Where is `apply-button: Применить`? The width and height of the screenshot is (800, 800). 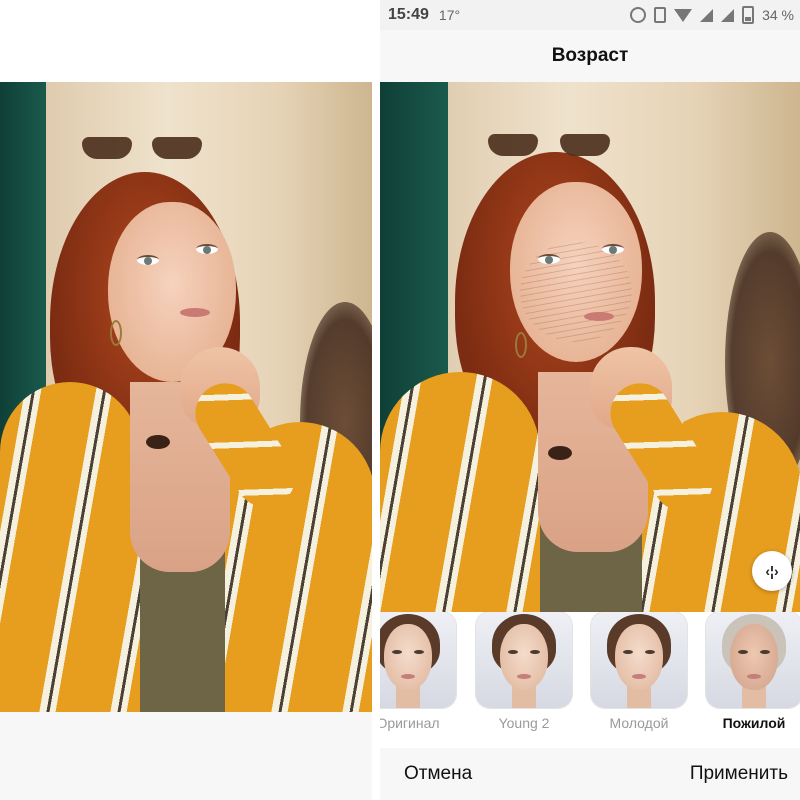
apply-button: Применить is located at coordinates (745, 774).